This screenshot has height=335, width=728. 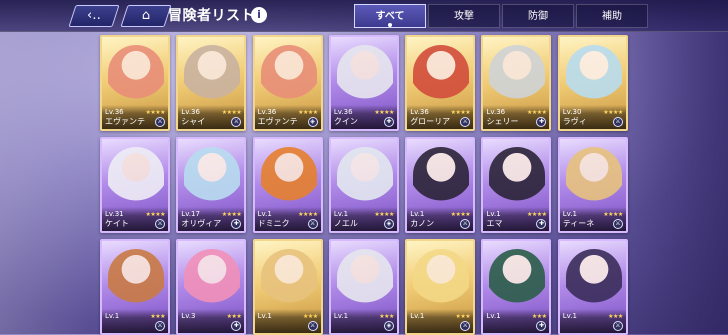 I want to click on adventurer-card: Lv.1 ★★★ ◈, so click(x=363, y=287).